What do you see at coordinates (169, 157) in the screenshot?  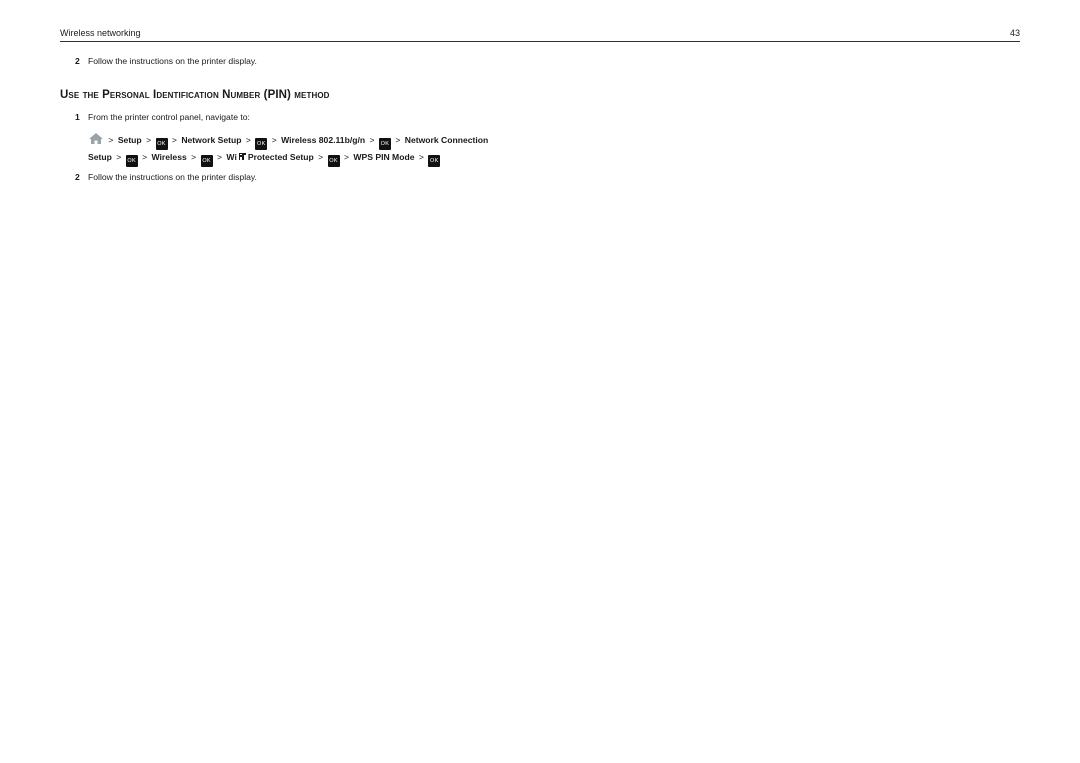 I see `menu-wireless: Wireless` at bounding box center [169, 157].